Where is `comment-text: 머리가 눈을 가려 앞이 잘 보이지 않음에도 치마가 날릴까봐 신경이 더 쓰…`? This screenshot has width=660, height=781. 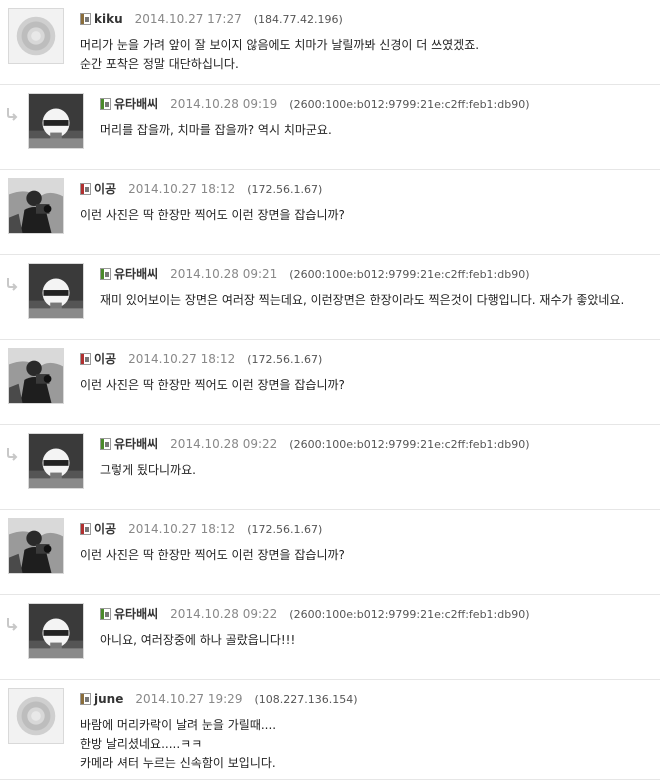
comment-text: 머리가 눈을 가려 앞이 잘 보이지 않음에도 치마가 날릴까봐 신경이 더 쓰… is located at coordinates (365, 55).